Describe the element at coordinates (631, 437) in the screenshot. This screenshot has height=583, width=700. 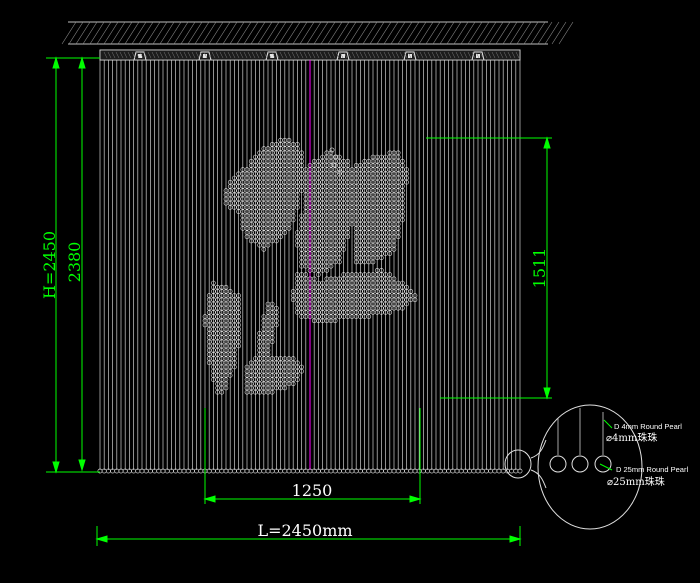
I see `small-pearl-label-cn: ⌀4mm珠珠` at that location.